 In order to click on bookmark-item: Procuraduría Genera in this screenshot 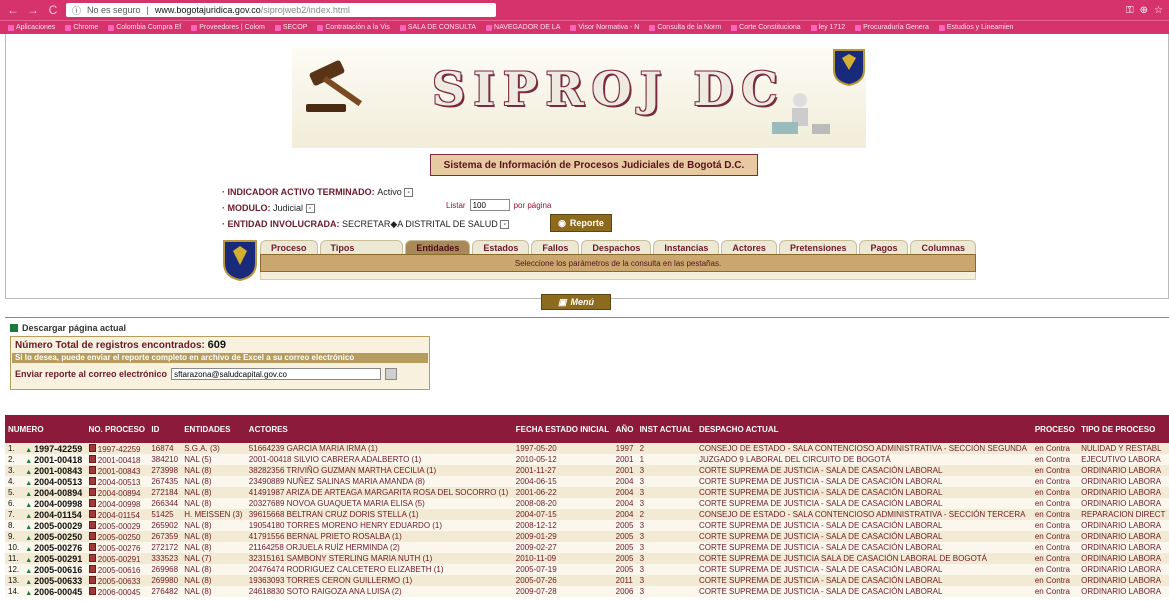, I will do `click(892, 27)`.